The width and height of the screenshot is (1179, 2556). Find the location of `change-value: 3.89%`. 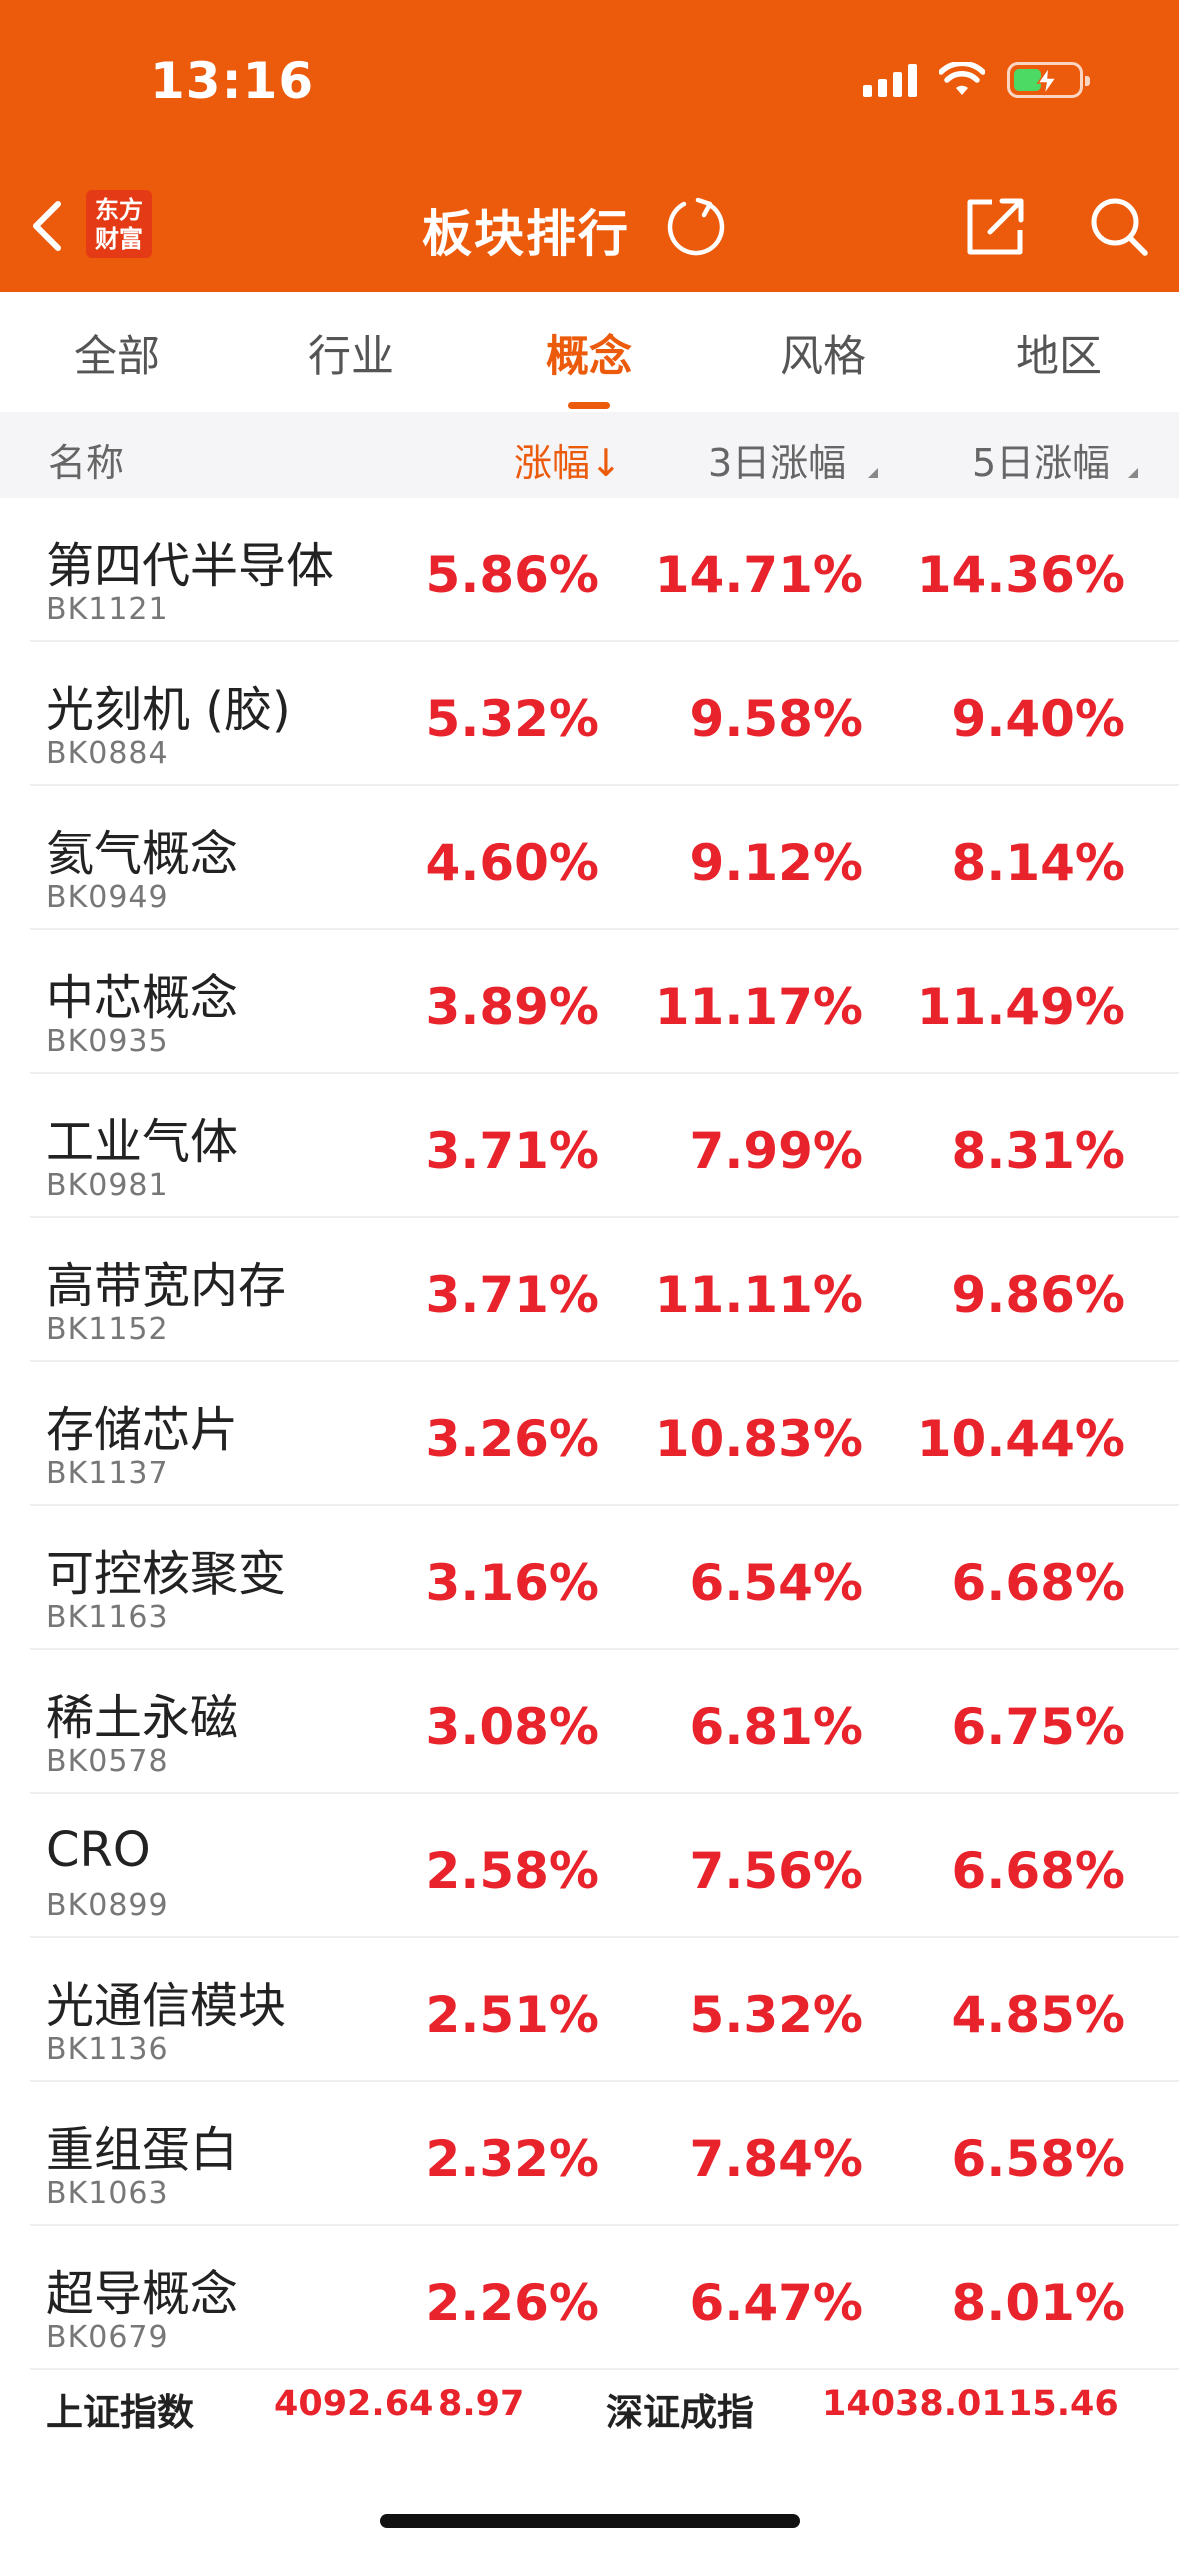

change-value: 3.89% is located at coordinates (512, 1007).